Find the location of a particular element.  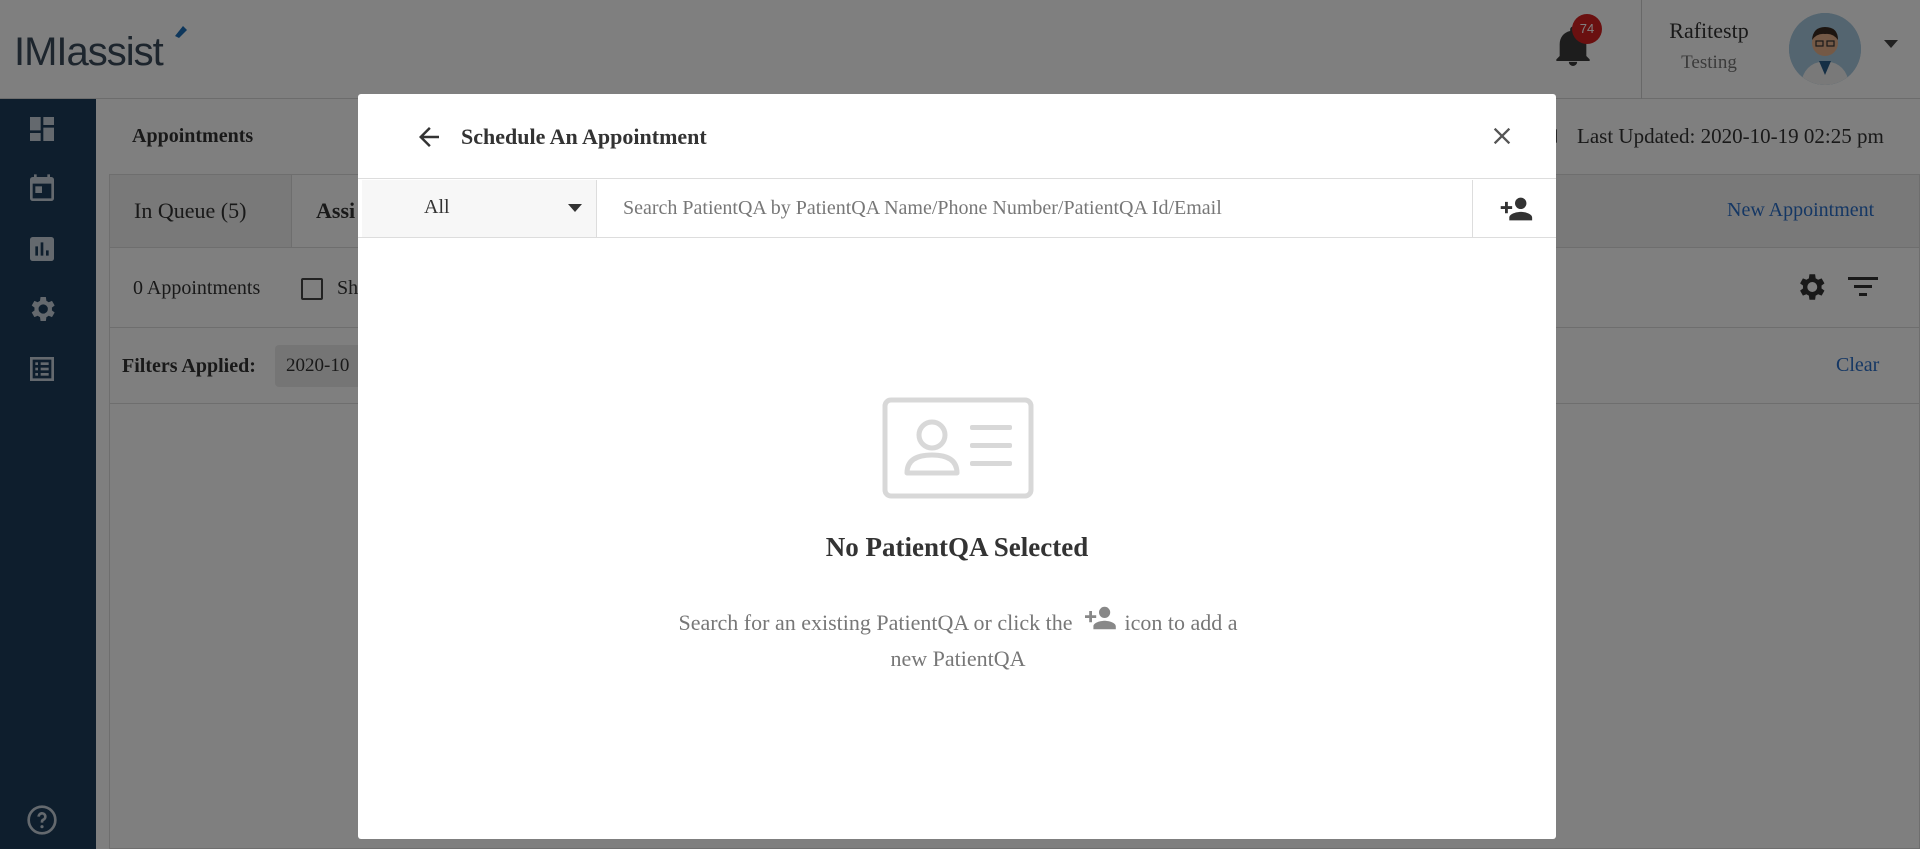

patient-search-input is located at coordinates (1035, 208).